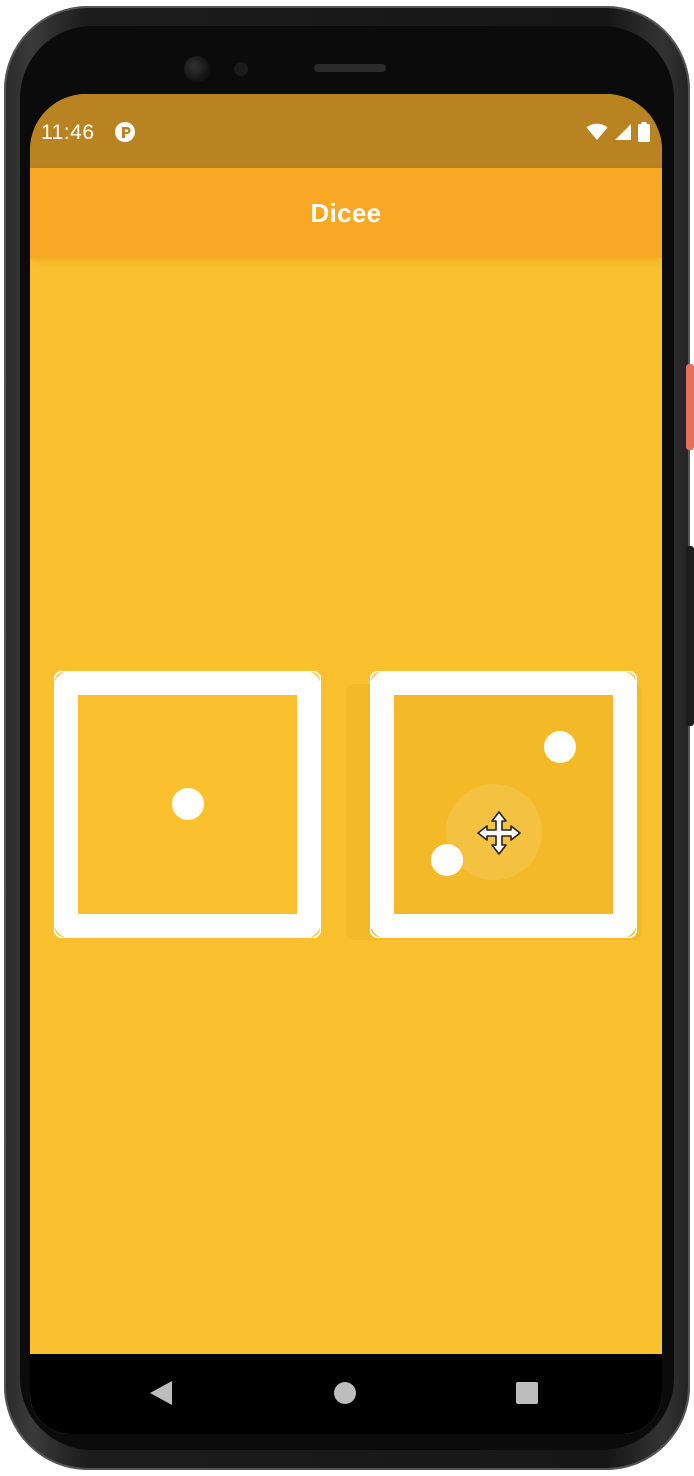  I want to click on front-camera, so click(197, 69).